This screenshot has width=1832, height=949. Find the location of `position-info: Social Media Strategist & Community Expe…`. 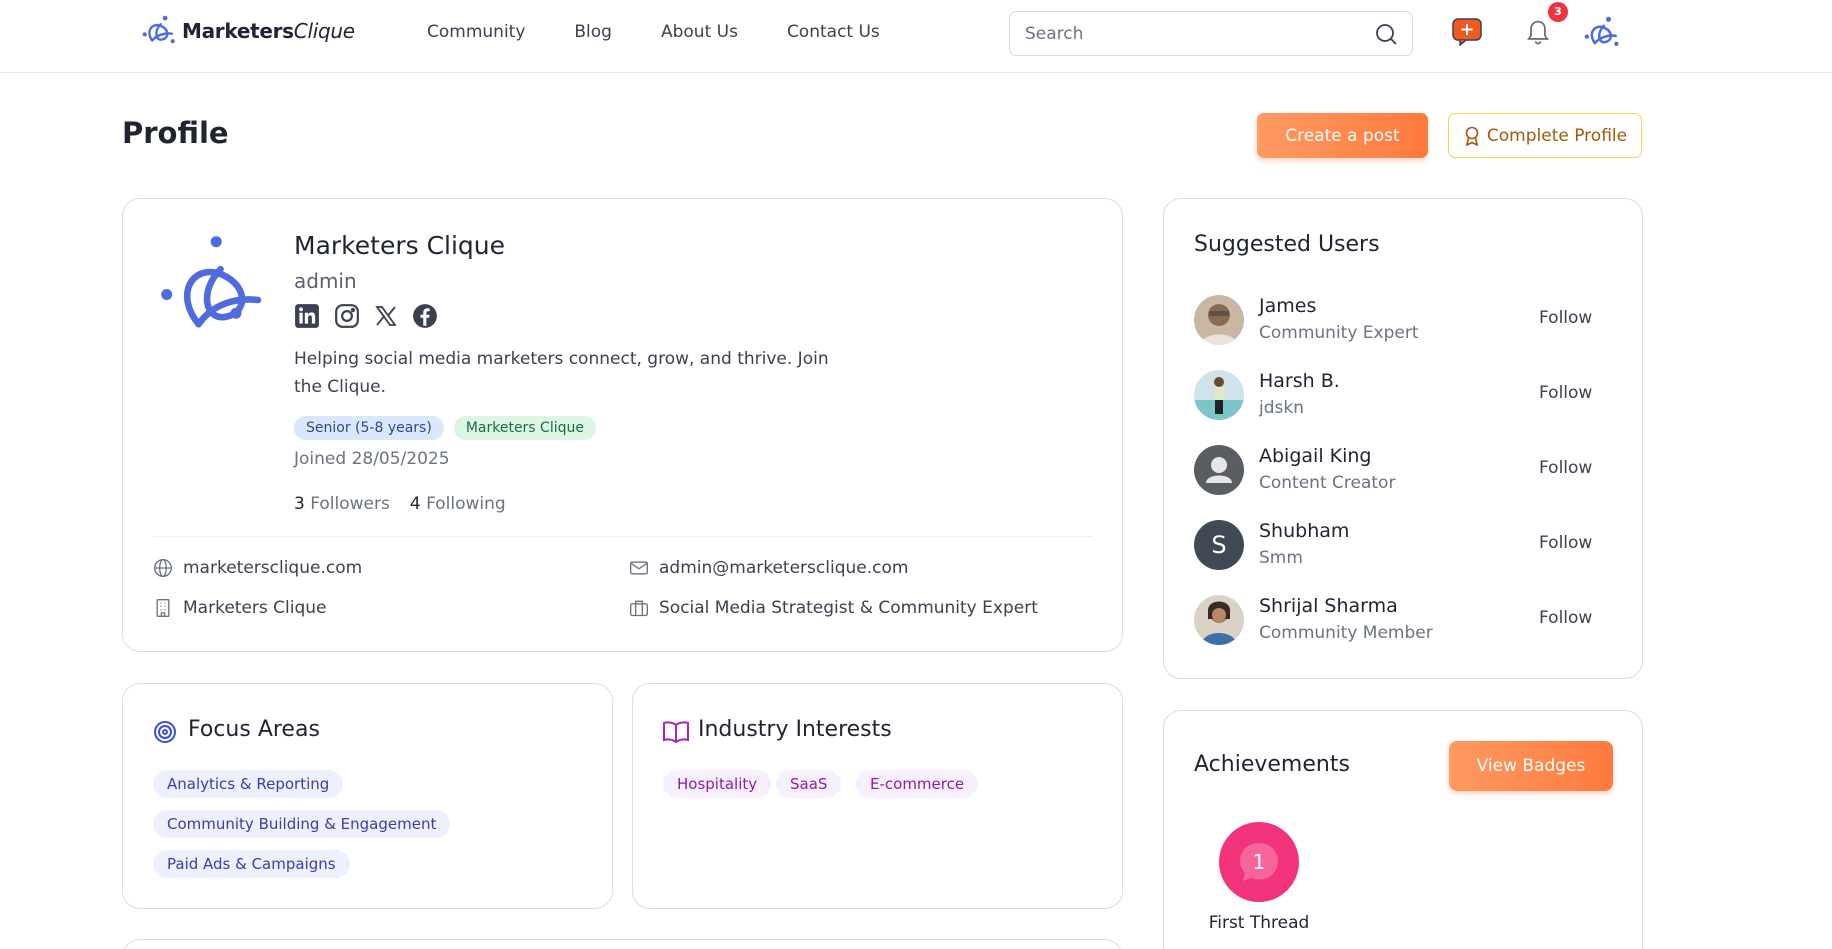

position-info: Social Media Strategist & Community Expe… is located at coordinates (833, 608).